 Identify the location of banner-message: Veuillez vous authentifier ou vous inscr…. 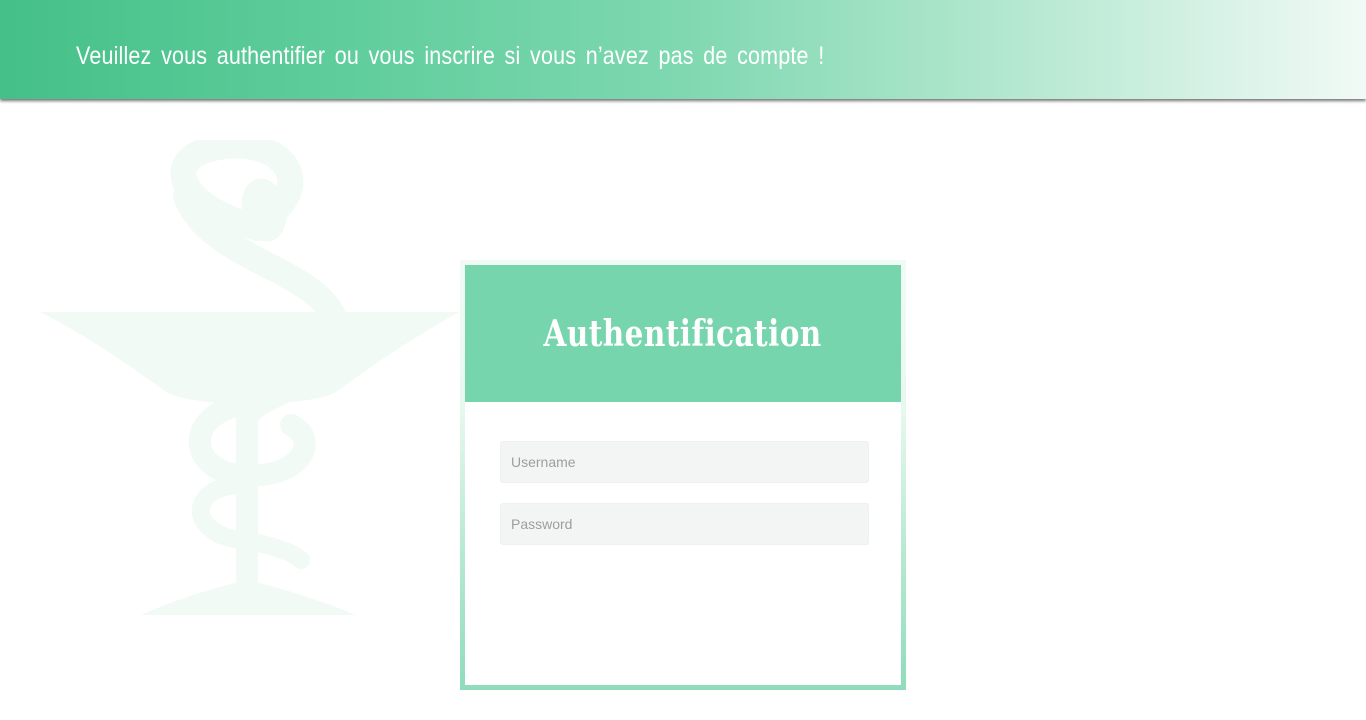
(450, 56).